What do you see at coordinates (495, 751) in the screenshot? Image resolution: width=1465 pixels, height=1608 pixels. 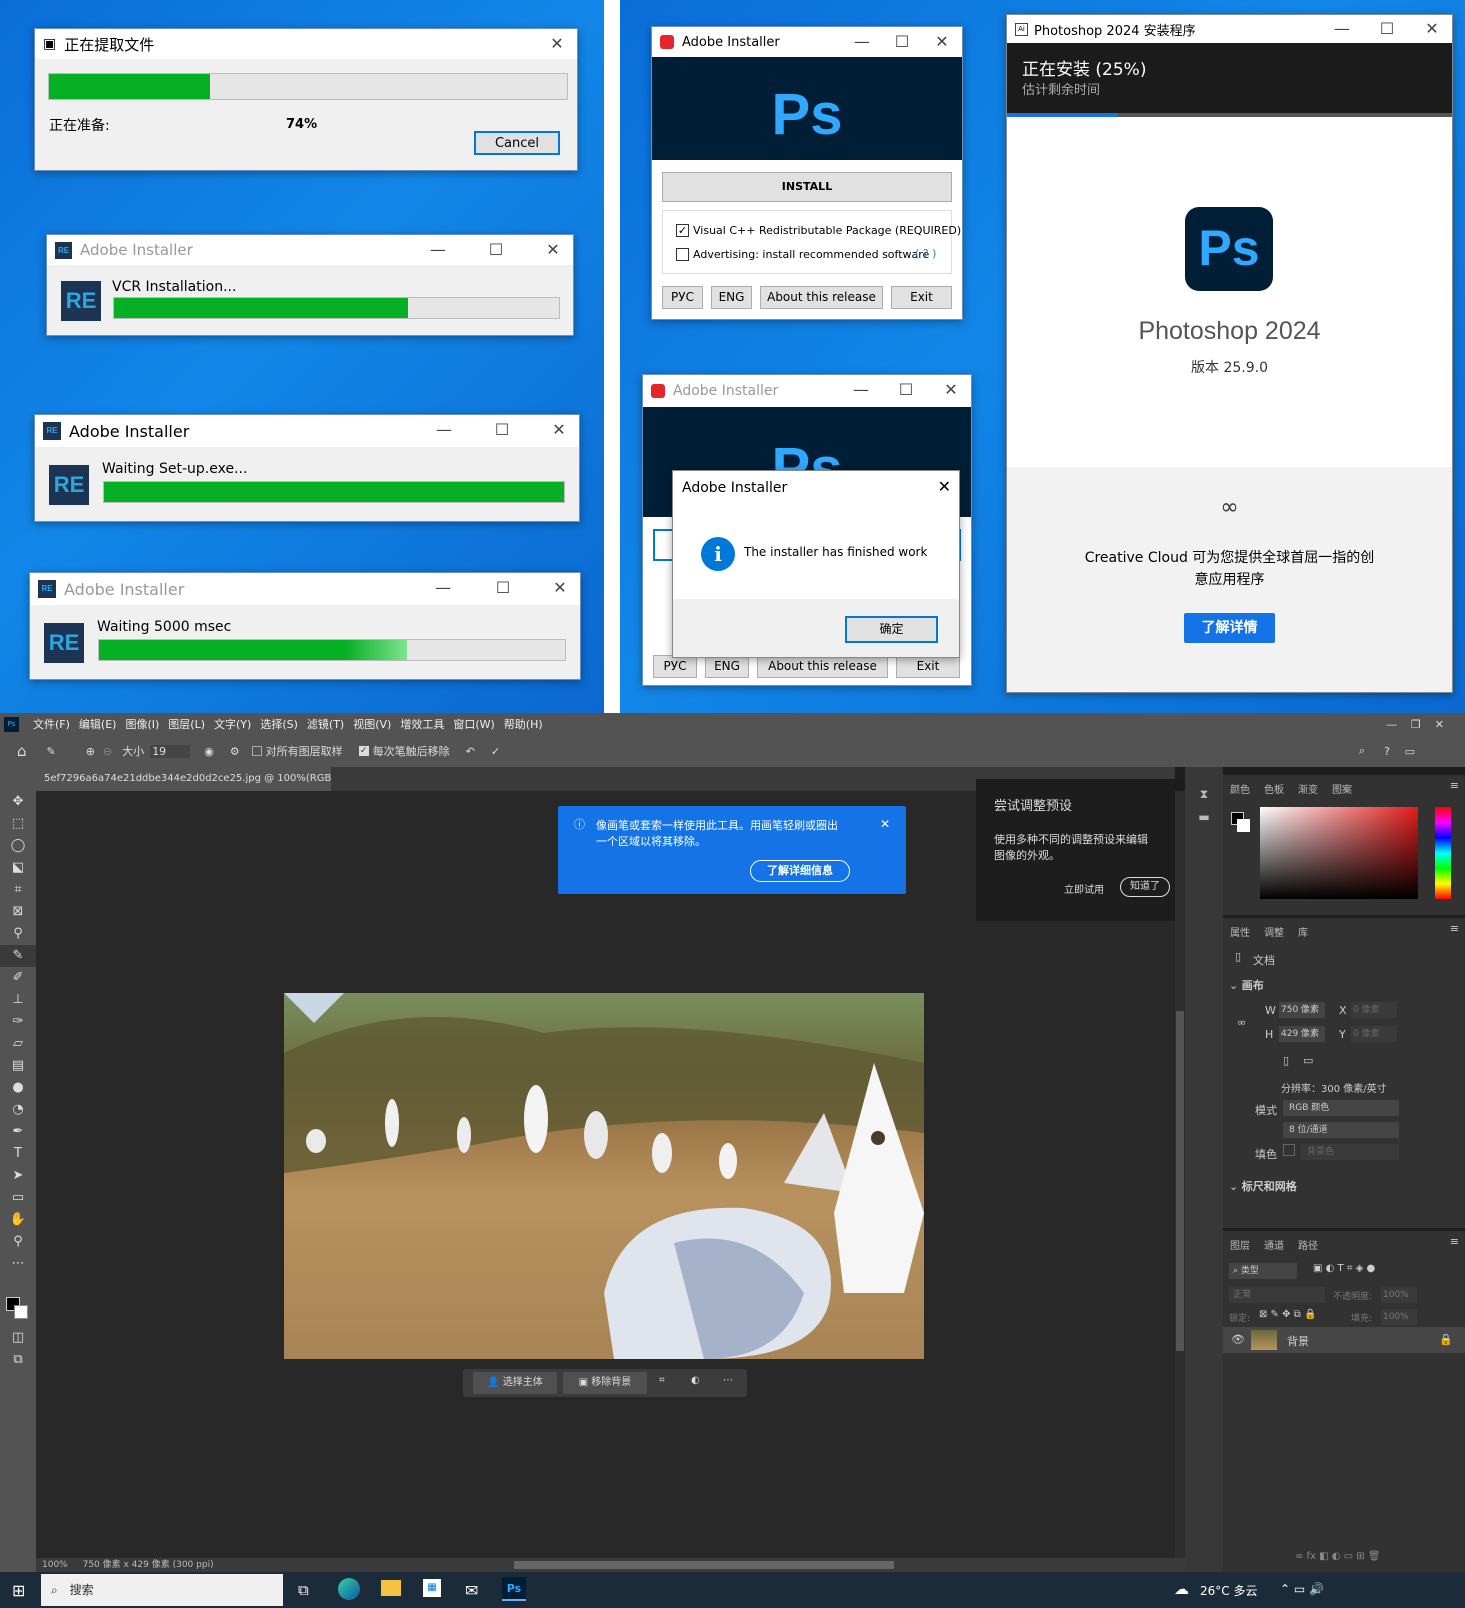 I see `check-icon: ✓` at bounding box center [495, 751].